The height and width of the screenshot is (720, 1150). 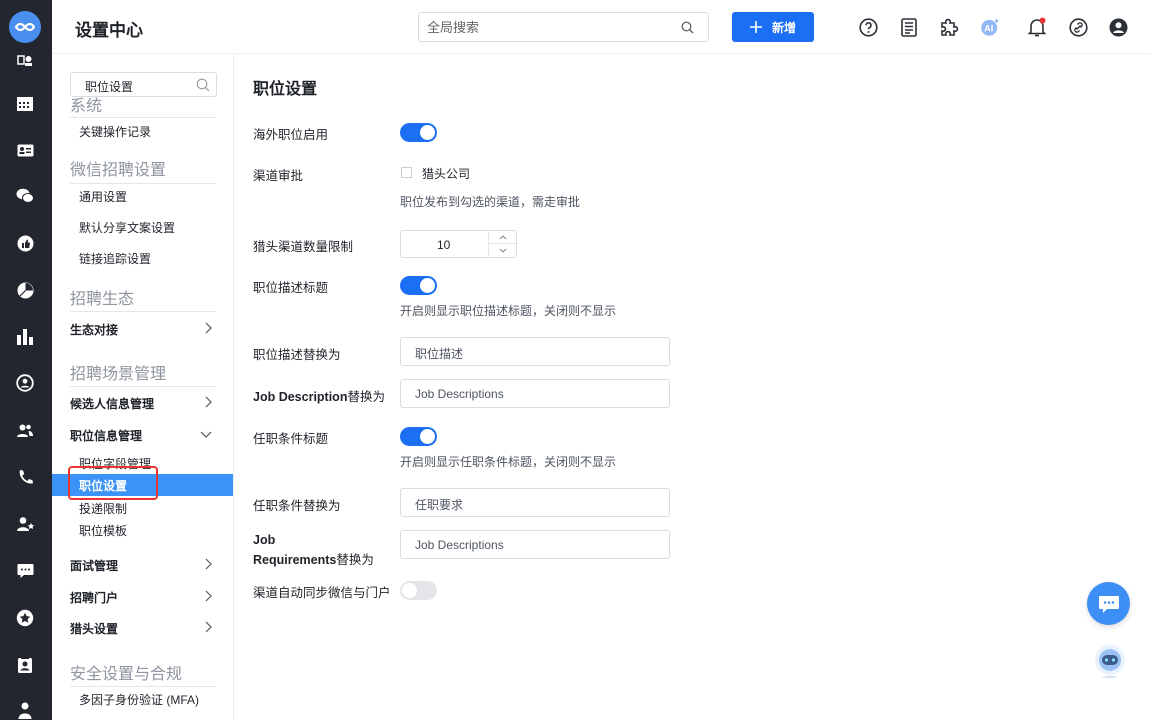 What do you see at coordinates (26, 360) in the screenshot?
I see `icon-rail` at bounding box center [26, 360].